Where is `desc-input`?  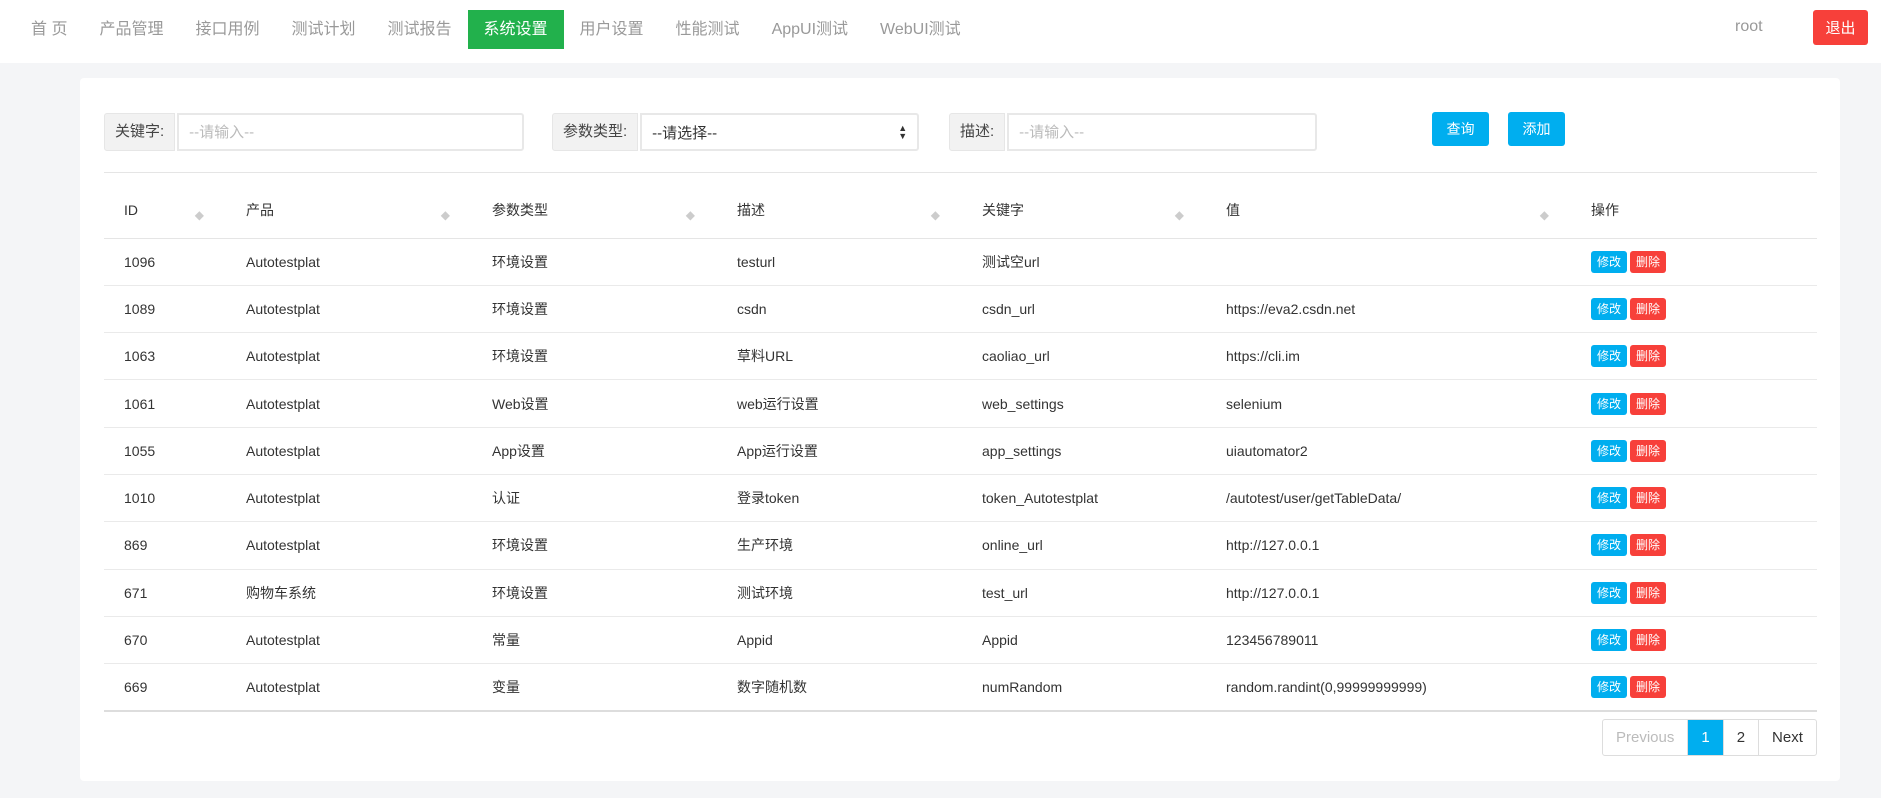 desc-input is located at coordinates (1162, 132).